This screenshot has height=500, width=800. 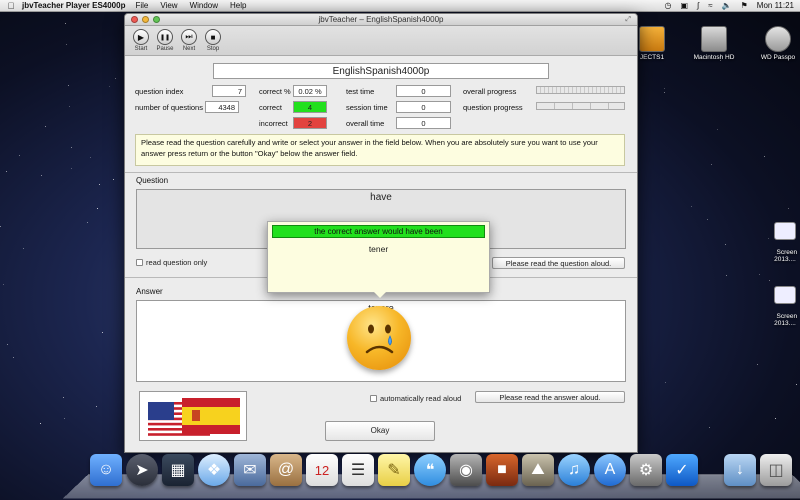 I want to click on desktop-icon-label: Macintosh HD, so click(x=714, y=57).